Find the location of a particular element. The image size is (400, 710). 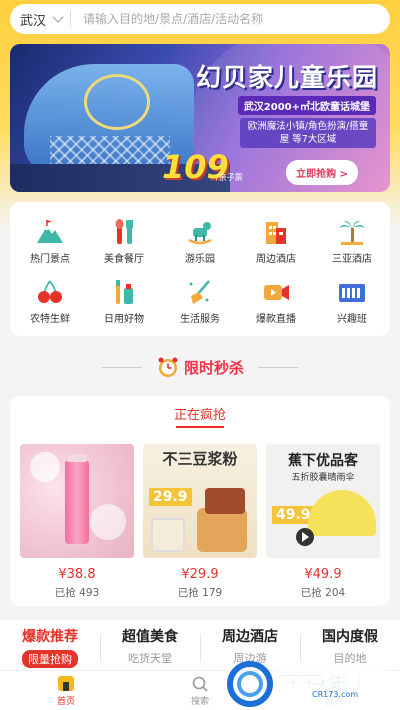

category-item-fresh-produce: 农特生鲜 is located at coordinates (50, 301).